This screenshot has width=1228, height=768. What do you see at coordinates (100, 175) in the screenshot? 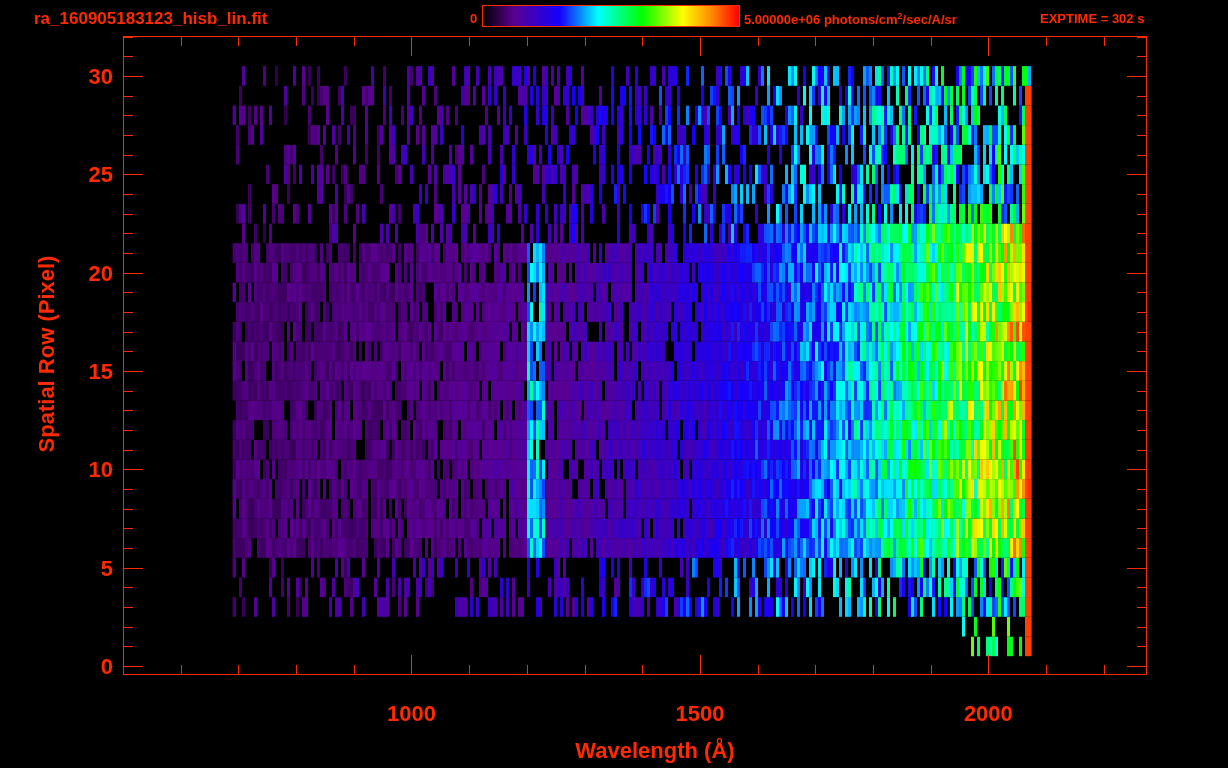
I see `axis-tick-label: 25` at bounding box center [100, 175].